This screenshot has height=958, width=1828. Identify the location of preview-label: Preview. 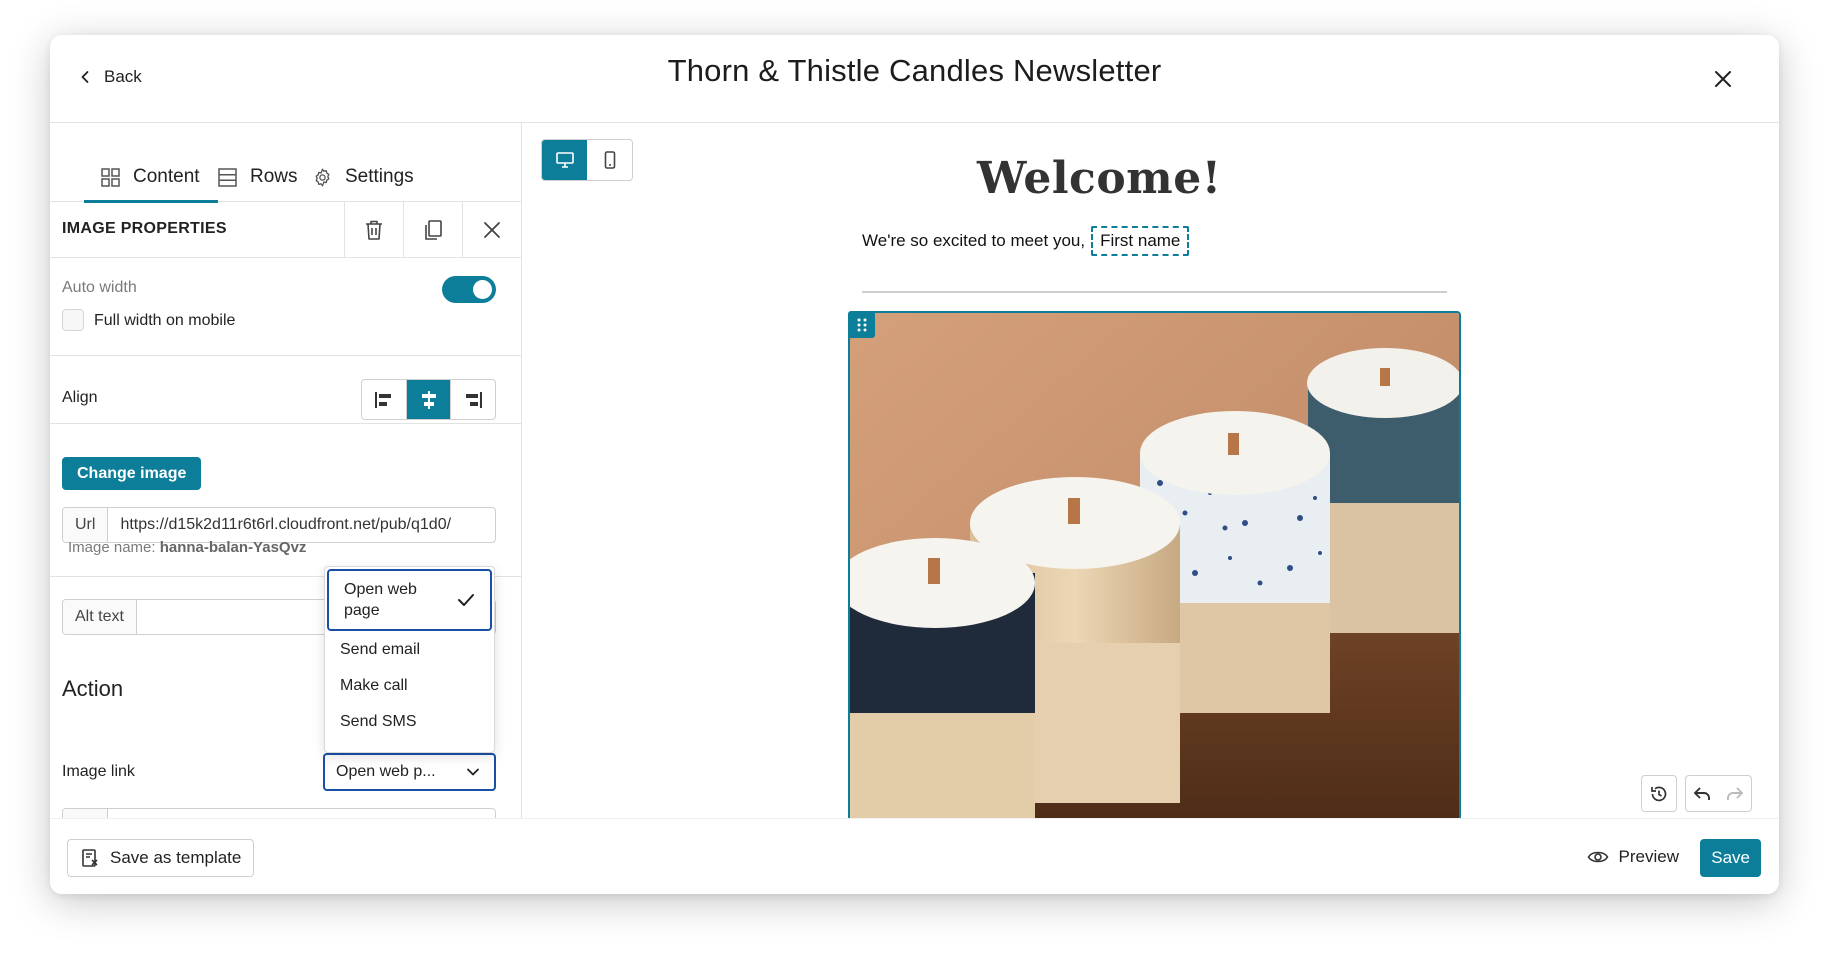
(1648, 856).